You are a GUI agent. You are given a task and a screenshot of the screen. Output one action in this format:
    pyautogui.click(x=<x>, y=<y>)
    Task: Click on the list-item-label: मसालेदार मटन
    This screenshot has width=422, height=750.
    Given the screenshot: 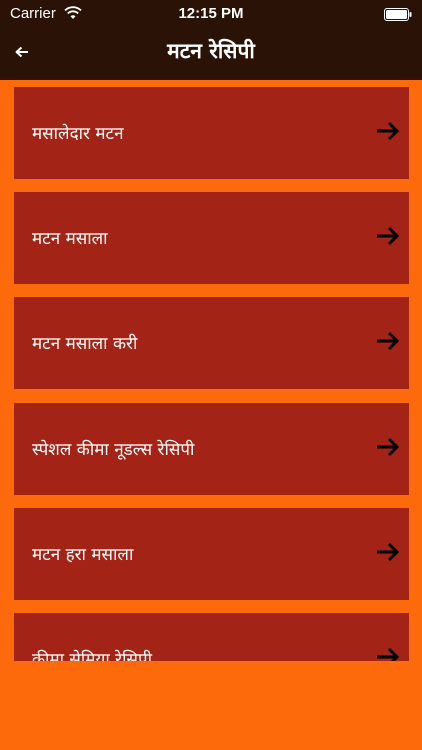 What is the action you would take?
    pyautogui.click(x=78, y=134)
    